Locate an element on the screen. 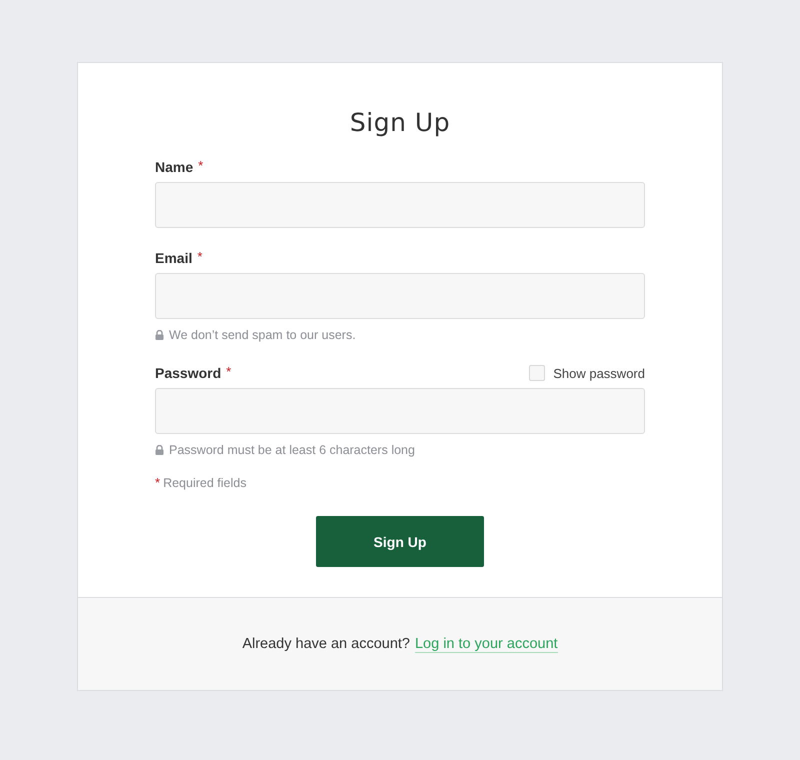 The width and height of the screenshot is (800, 760). field-label: Name is located at coordinates (174, 167).